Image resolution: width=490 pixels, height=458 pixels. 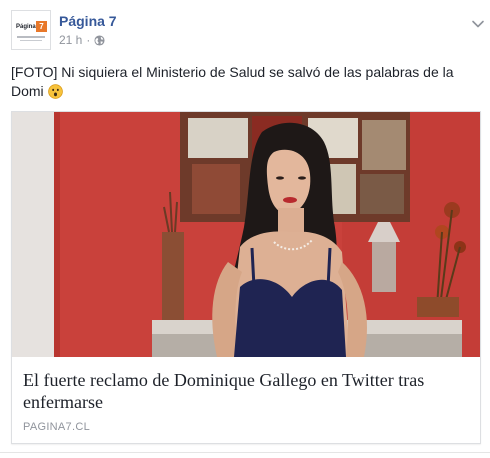 What do you see at coordinates (247, 30) in the screenshot?
I see `post-header: Página 7 Página 7 21 h ·` at bounding box center [247, 30].